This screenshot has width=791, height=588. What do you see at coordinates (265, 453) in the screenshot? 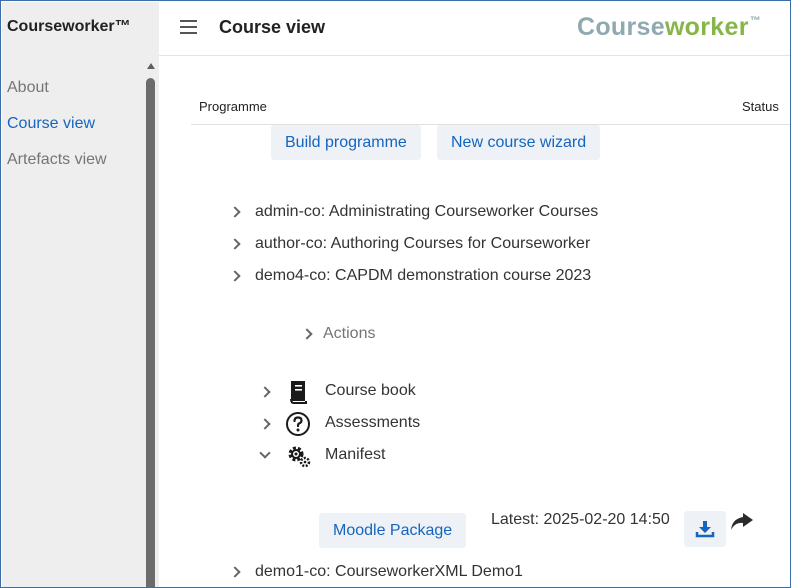
I see `chevron-down-icon` at bounding box center [265, 453].